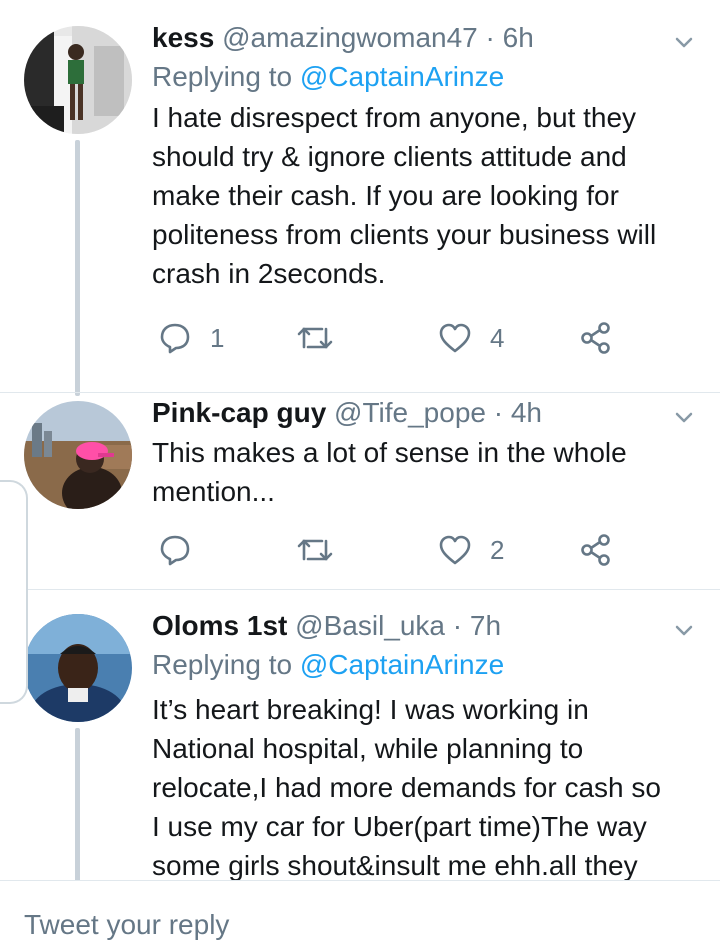  I want to click on username: @Tife_pope, so click(410, 412).